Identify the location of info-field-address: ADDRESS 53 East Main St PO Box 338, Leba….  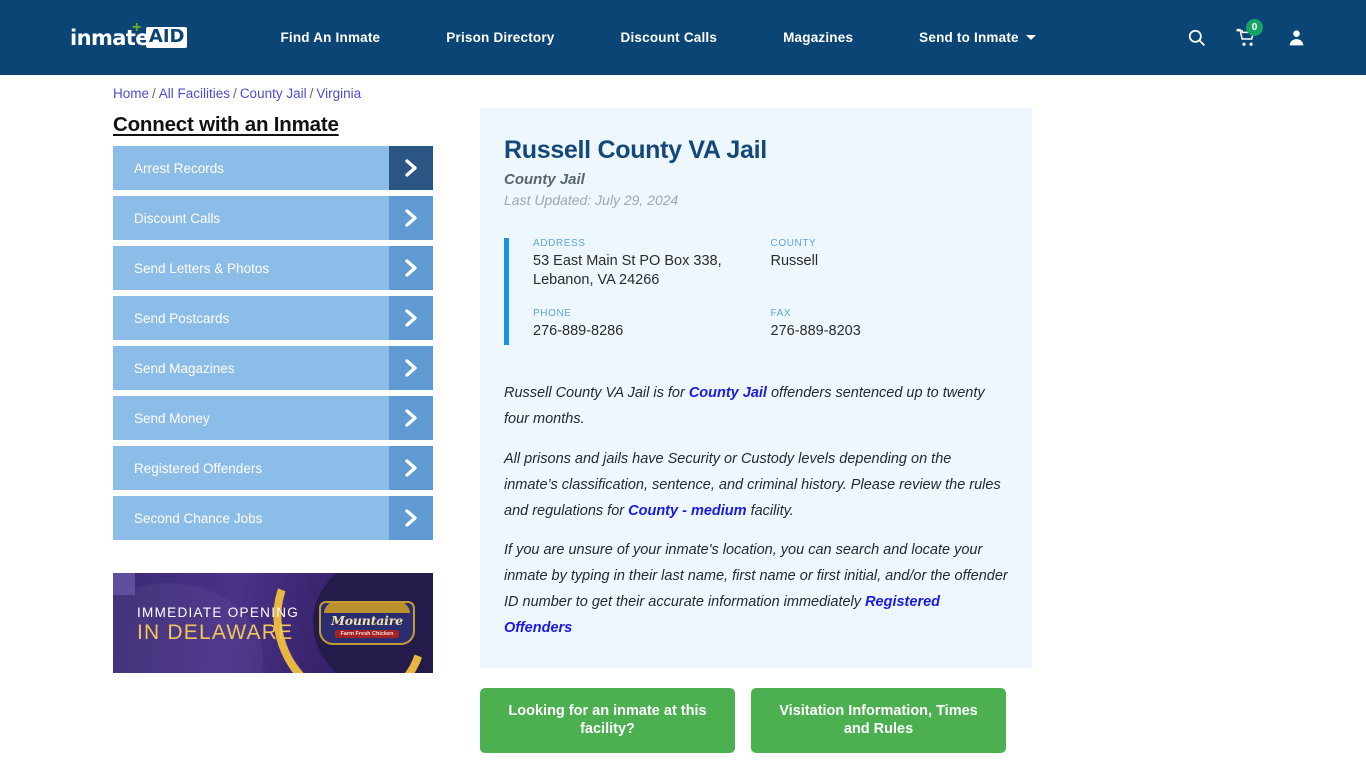
(652, 264).